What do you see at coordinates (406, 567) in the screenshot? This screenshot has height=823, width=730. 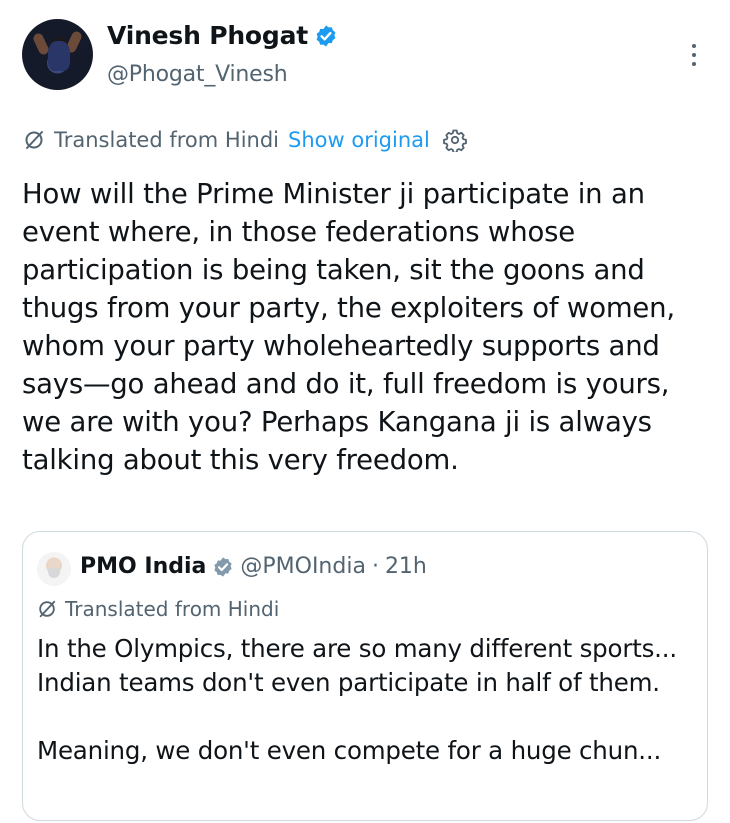 I see `quoted-tweet-time: 21h` at bounding box center [406, 567].